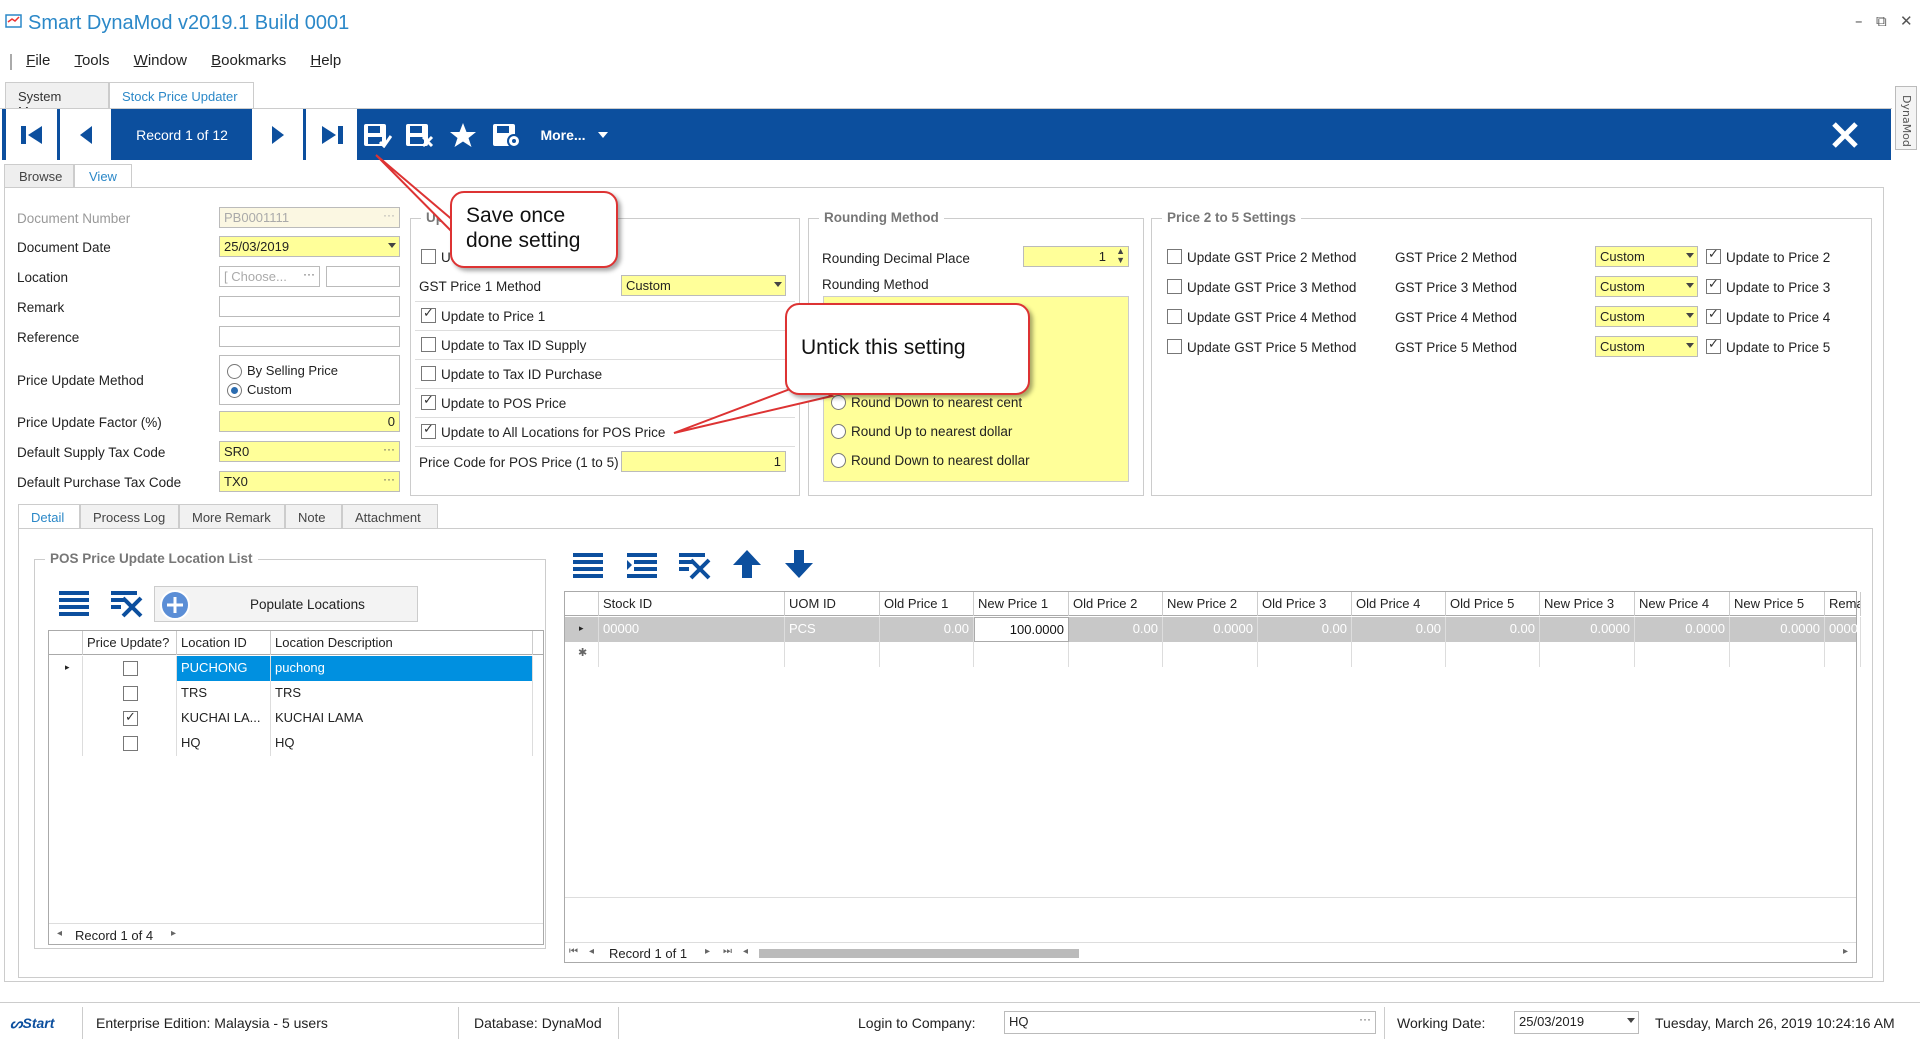 The height and width of the screenshot is (1042, 1920). Describe the element at coordinates (605, 294) in the screenshot. I see `callout-arrows` at that location.